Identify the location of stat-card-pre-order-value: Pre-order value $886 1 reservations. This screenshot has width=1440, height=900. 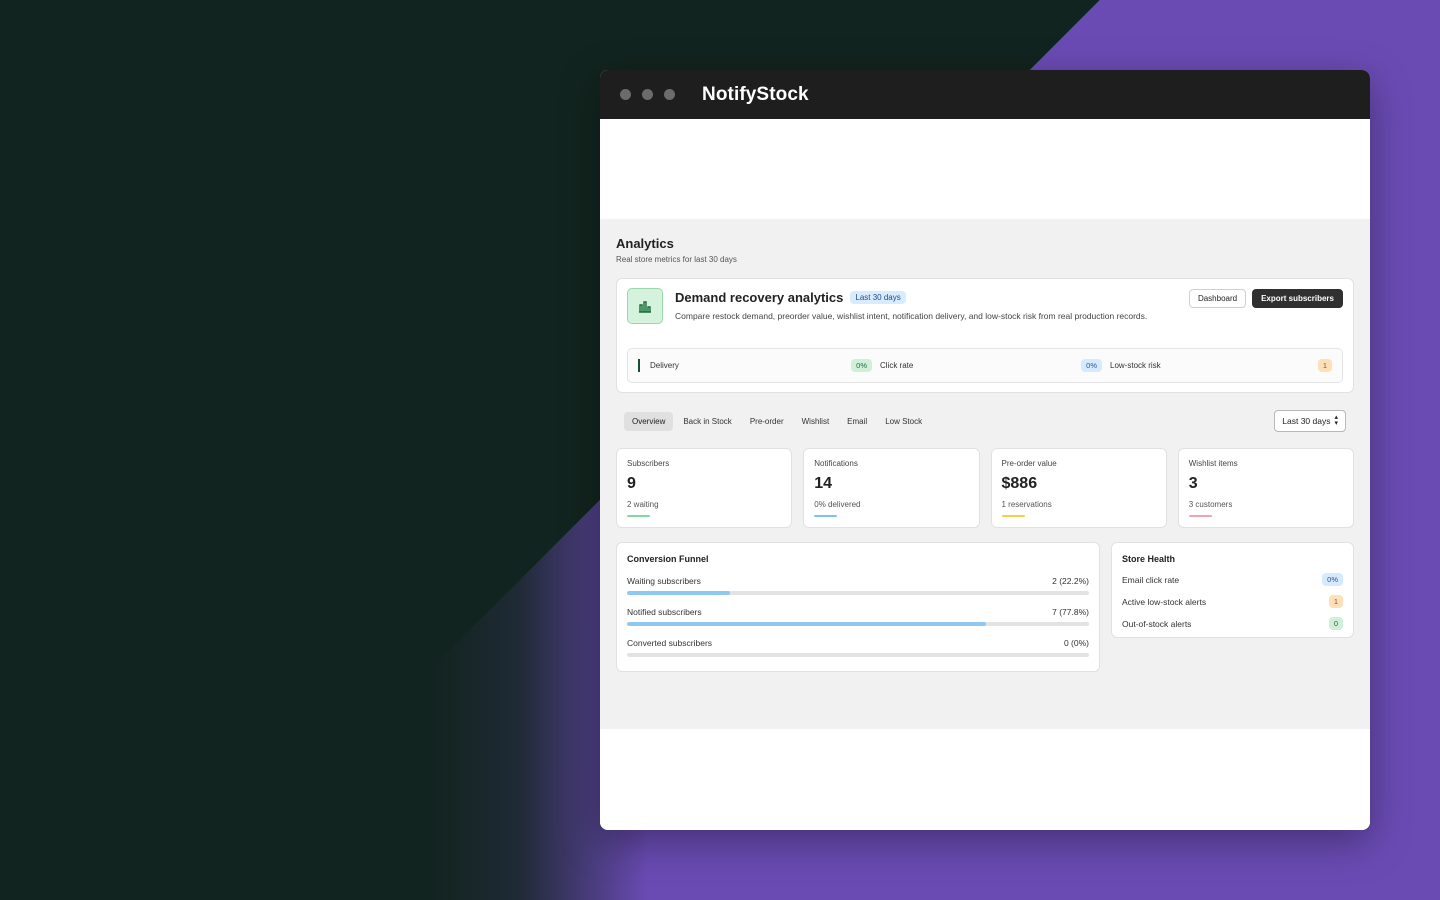
(1078, 488).